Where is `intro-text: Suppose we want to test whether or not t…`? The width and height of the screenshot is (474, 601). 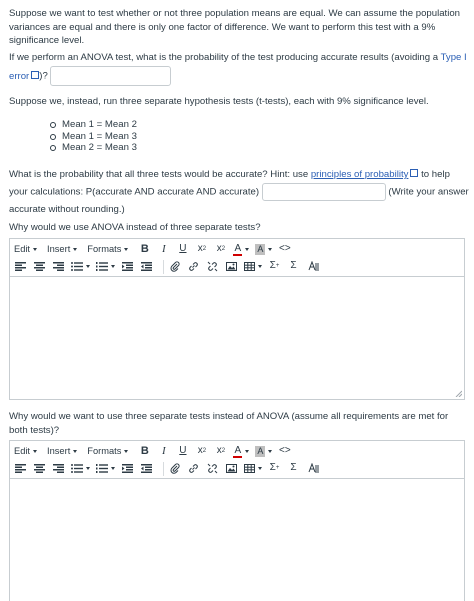 intro-text: Suppose we want to test whether or not t… is located at coordinates (235, 27).